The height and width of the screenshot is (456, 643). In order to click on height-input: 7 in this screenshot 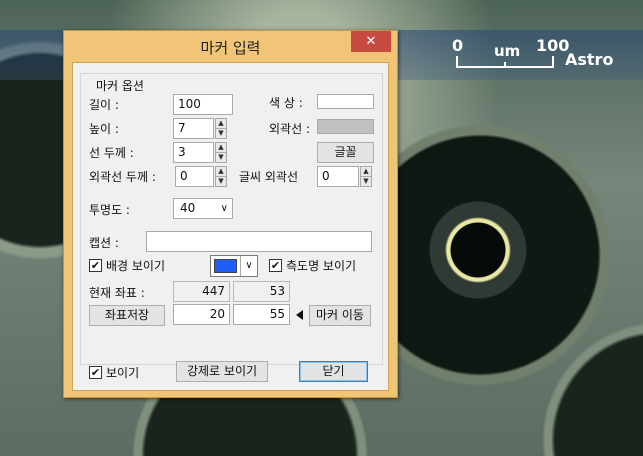, I will do `click(193, 128)`.